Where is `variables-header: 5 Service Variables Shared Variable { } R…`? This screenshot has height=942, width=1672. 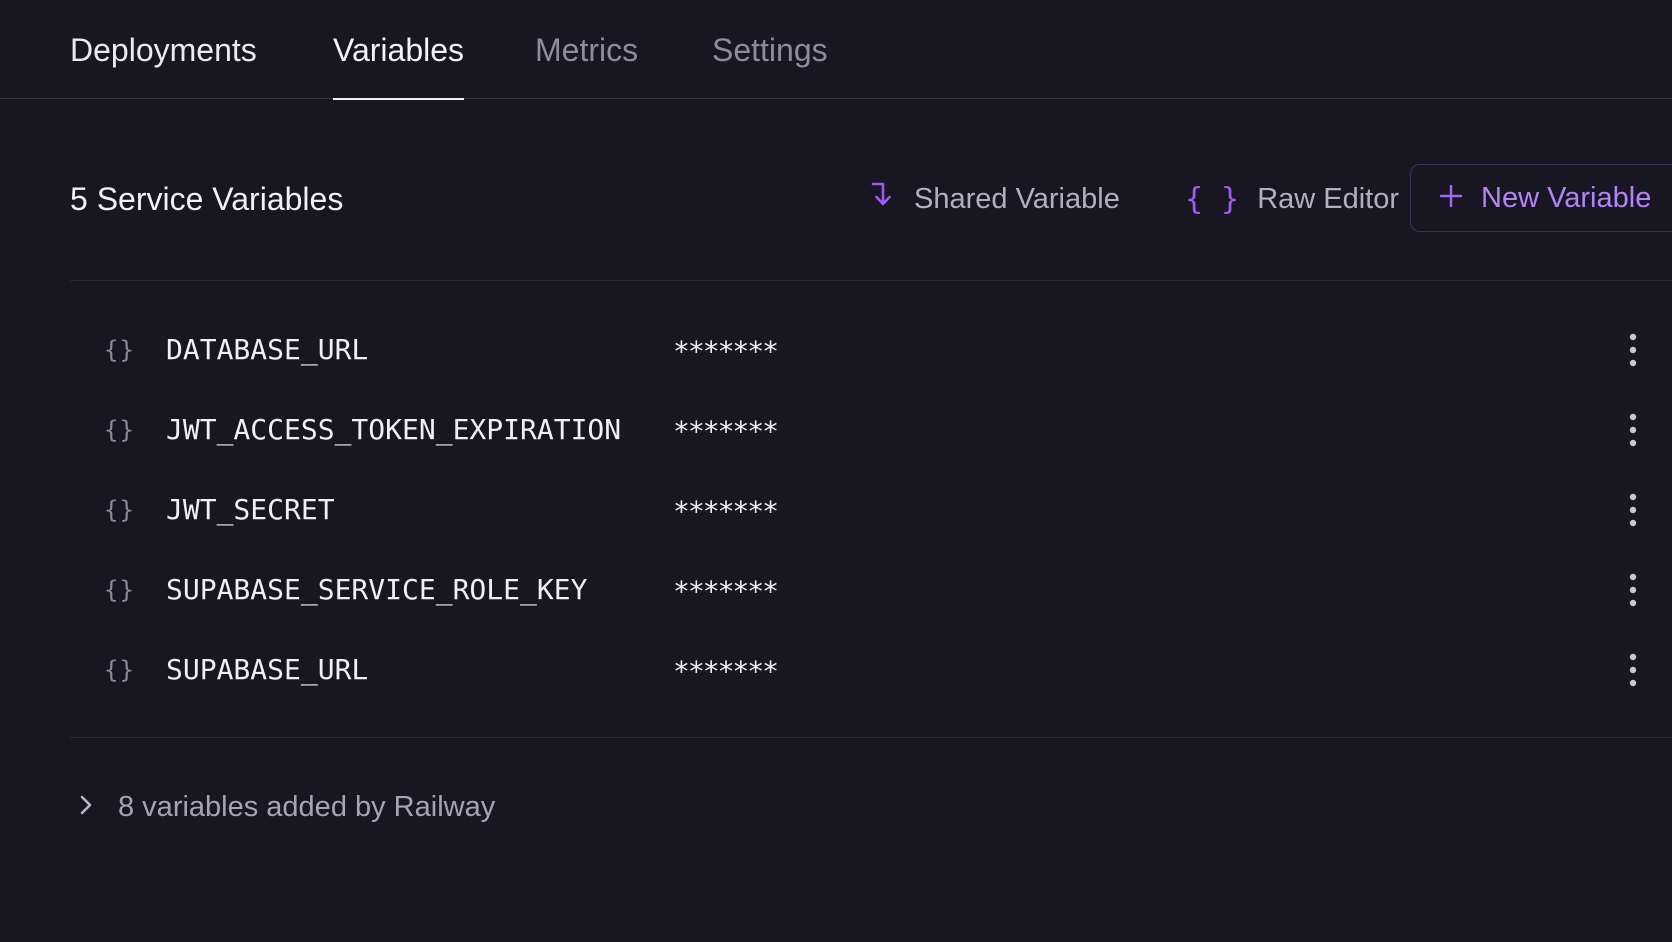 variables-header: 5 Service Variables Shared Variable { } R… is located at coordinates (871, 199).